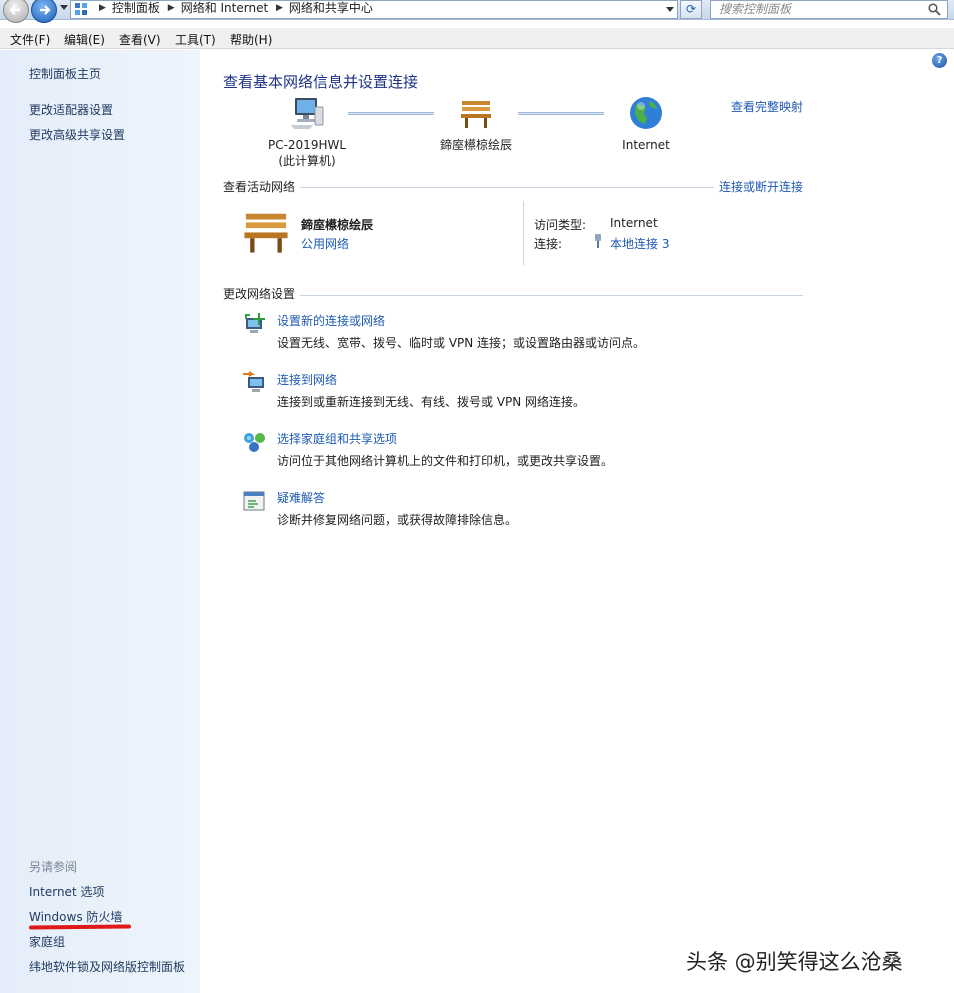  I want to click on network-type-link: 公用网络, so click(325, 243).